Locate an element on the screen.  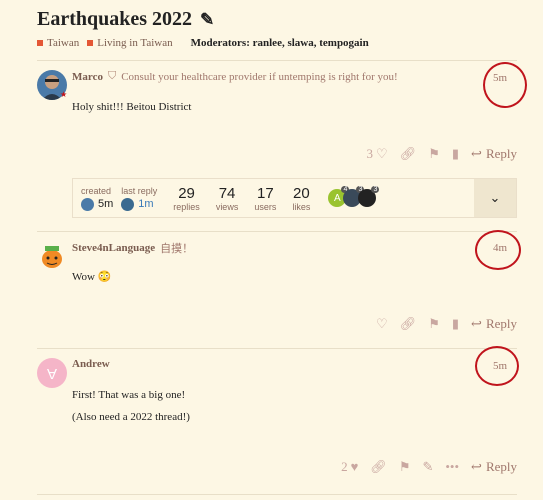
topic-title: Earthquakes 2022 is located at coordinates (114, 19).